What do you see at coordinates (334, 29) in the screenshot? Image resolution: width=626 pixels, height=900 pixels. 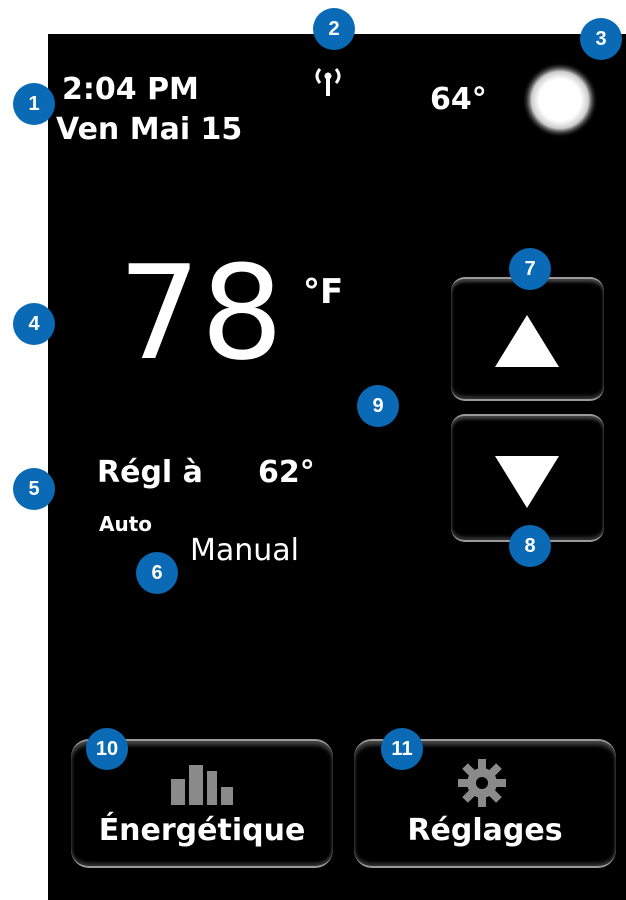 I see `callout-badge-2: 2` at bounding box center [334, 29].